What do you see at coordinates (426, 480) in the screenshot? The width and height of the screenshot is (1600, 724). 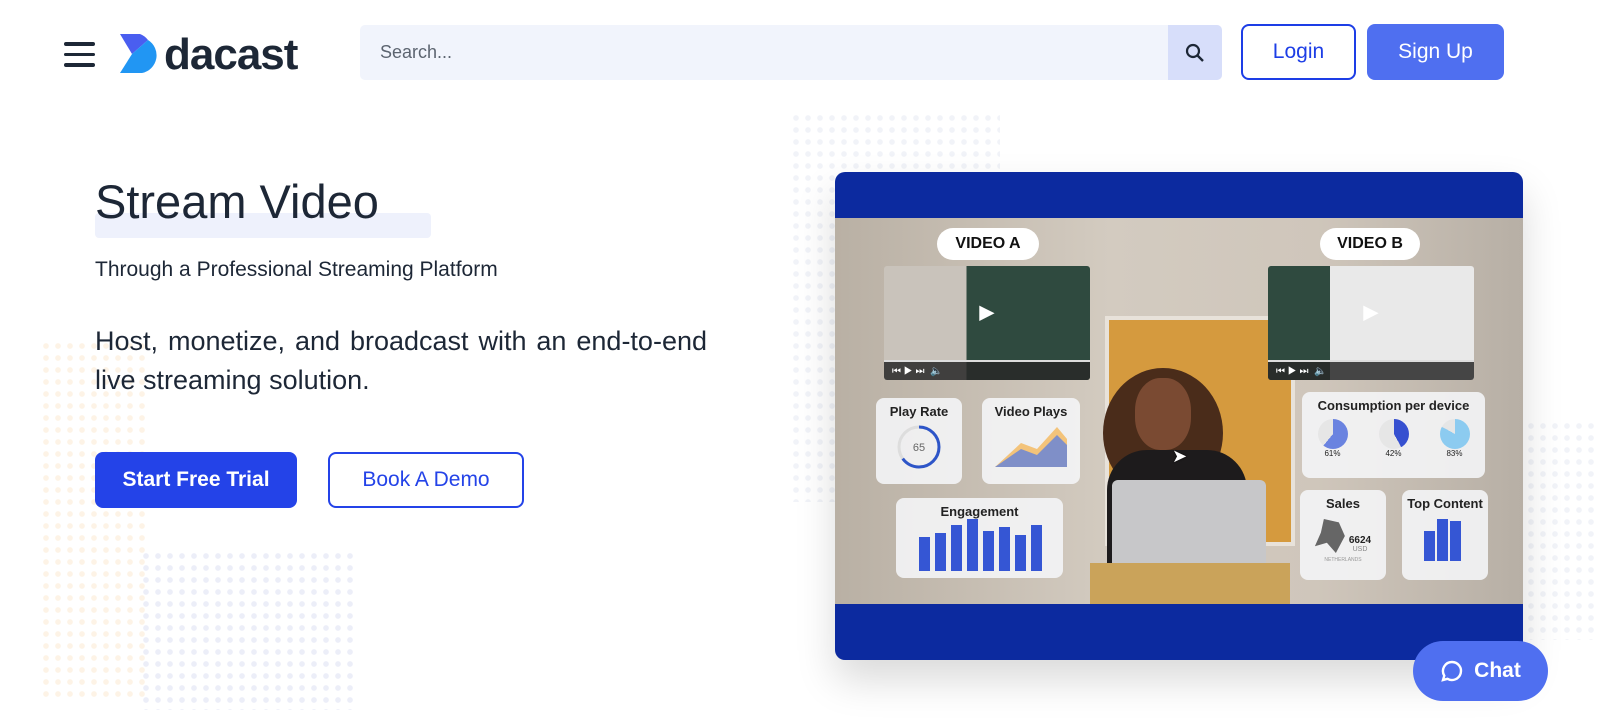 I see `book-demo-button: Book A Demo` at bounding box center [426, 480].